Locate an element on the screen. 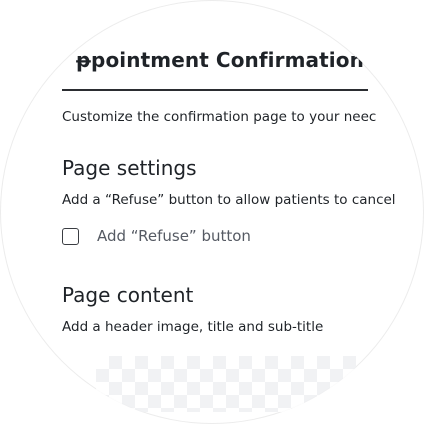 Image resolution: width=424 pixels, height=424 pixels. page-title: ᵽpointment Confirmation› is located at coordinates (224, 60).